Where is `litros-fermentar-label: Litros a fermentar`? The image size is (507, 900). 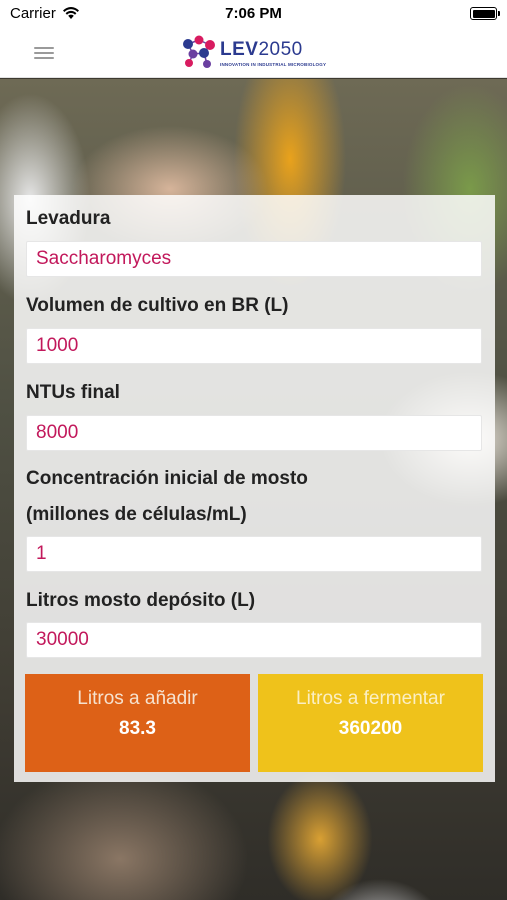 litros-fermentar-label: Litros a fermentar is located at coordinates (370, 698).